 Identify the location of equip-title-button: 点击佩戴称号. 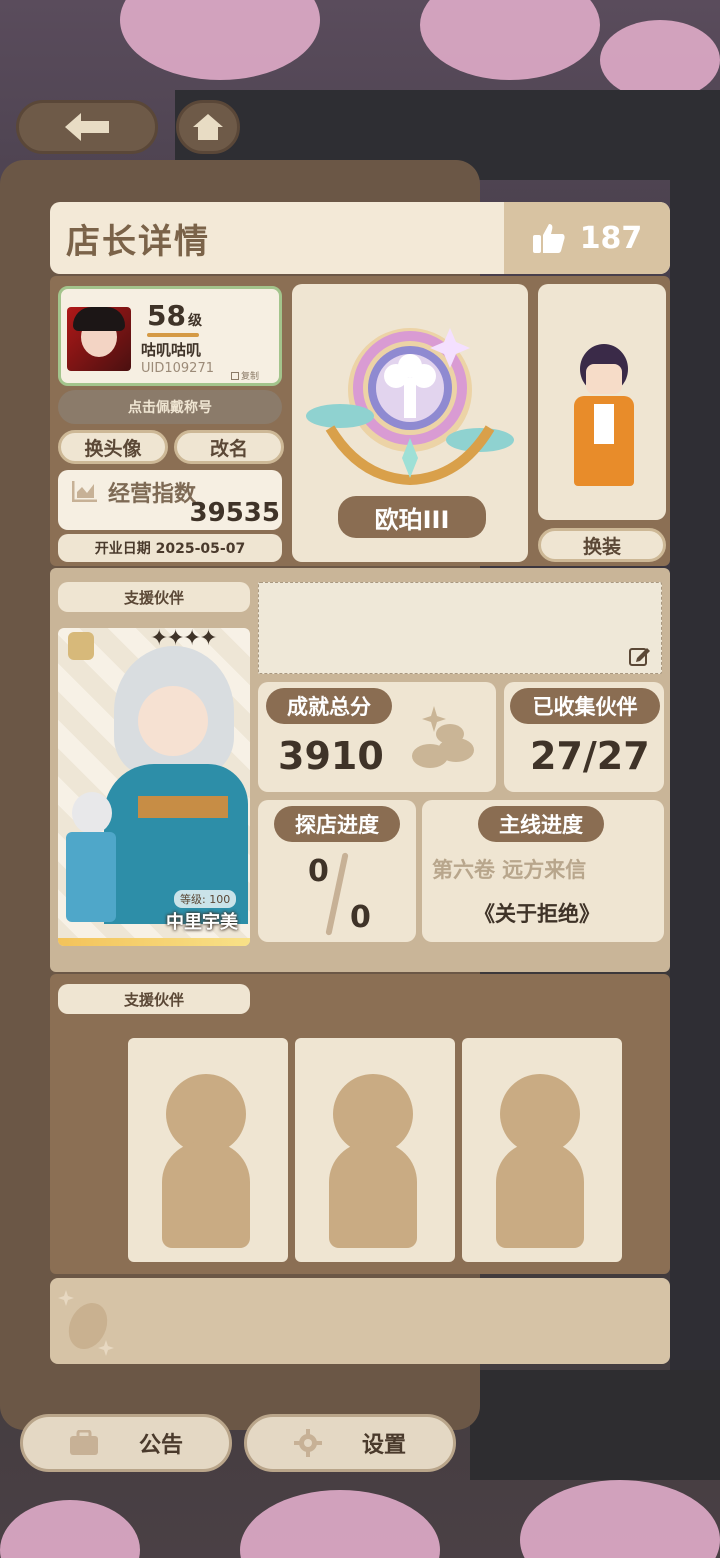
(170, 407).